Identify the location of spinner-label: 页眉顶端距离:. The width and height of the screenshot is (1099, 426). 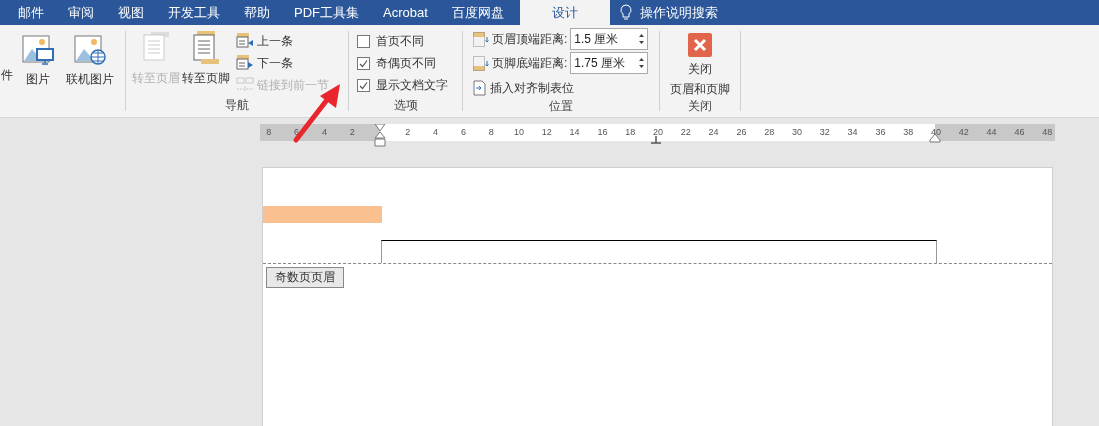
(530, 39).